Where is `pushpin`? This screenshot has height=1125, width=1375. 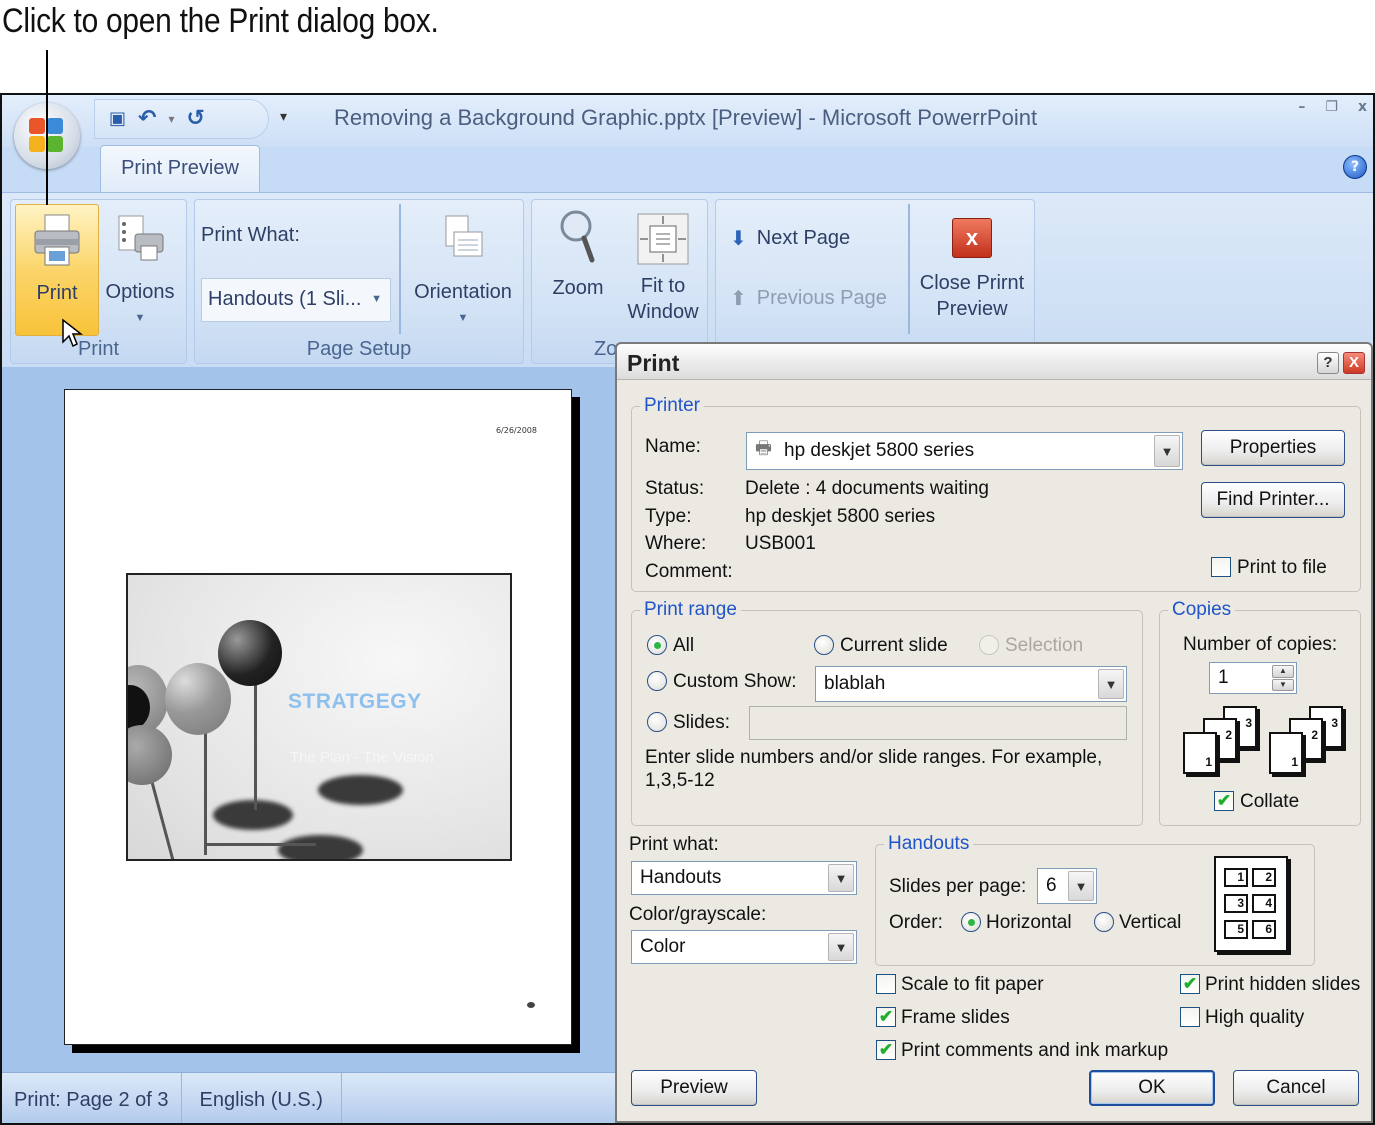 pushpin is located at coordinates (150, 755).